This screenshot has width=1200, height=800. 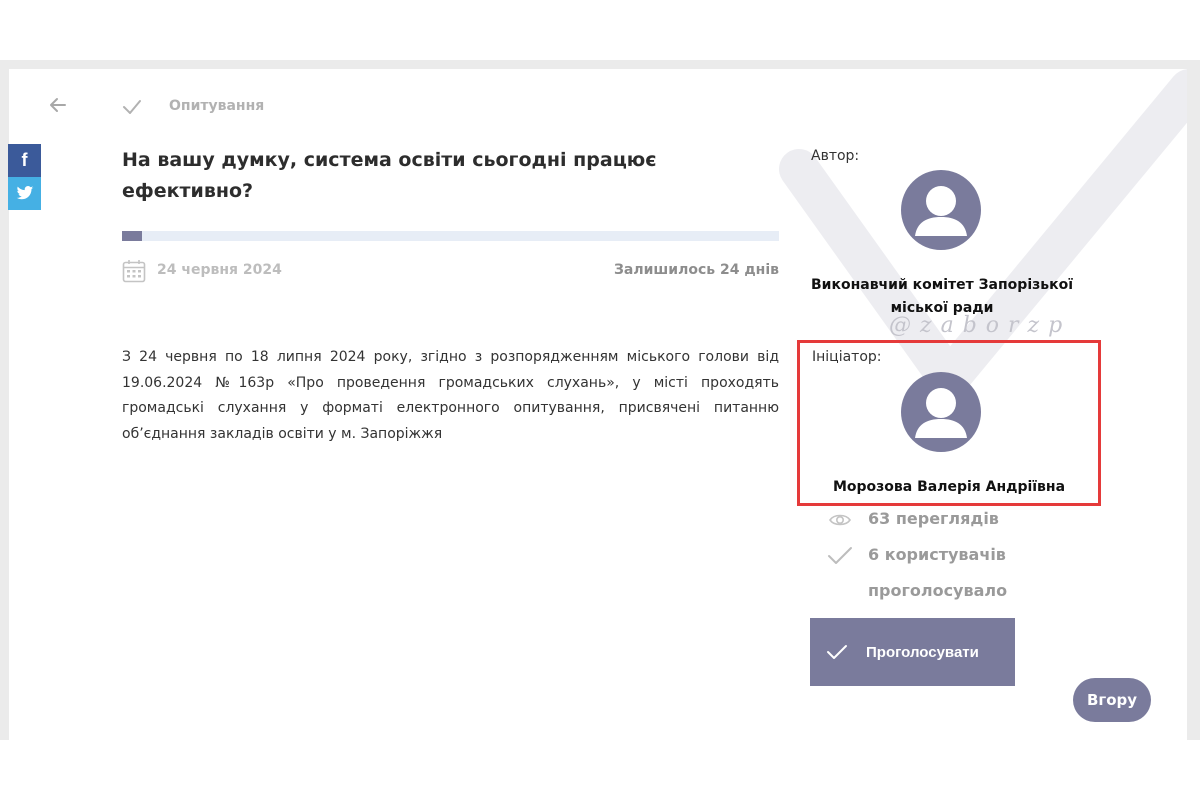 I want to click on votes-count: 6 користувачів проголосувало, so click(x=938, y=572).